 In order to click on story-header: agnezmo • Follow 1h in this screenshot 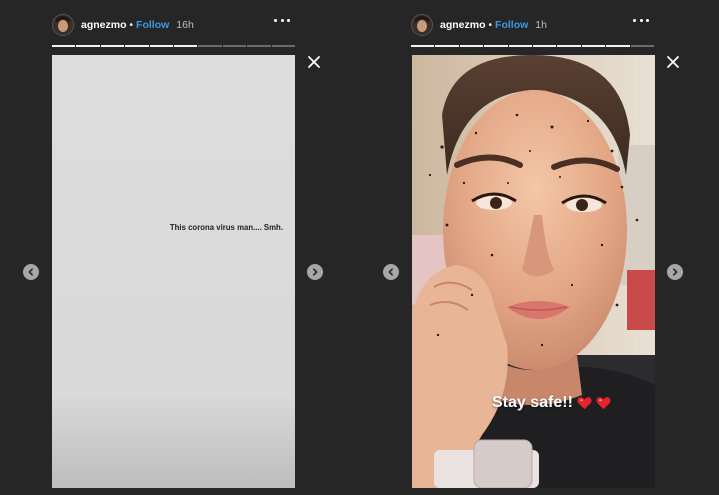, I will do `click(479, 25)`.